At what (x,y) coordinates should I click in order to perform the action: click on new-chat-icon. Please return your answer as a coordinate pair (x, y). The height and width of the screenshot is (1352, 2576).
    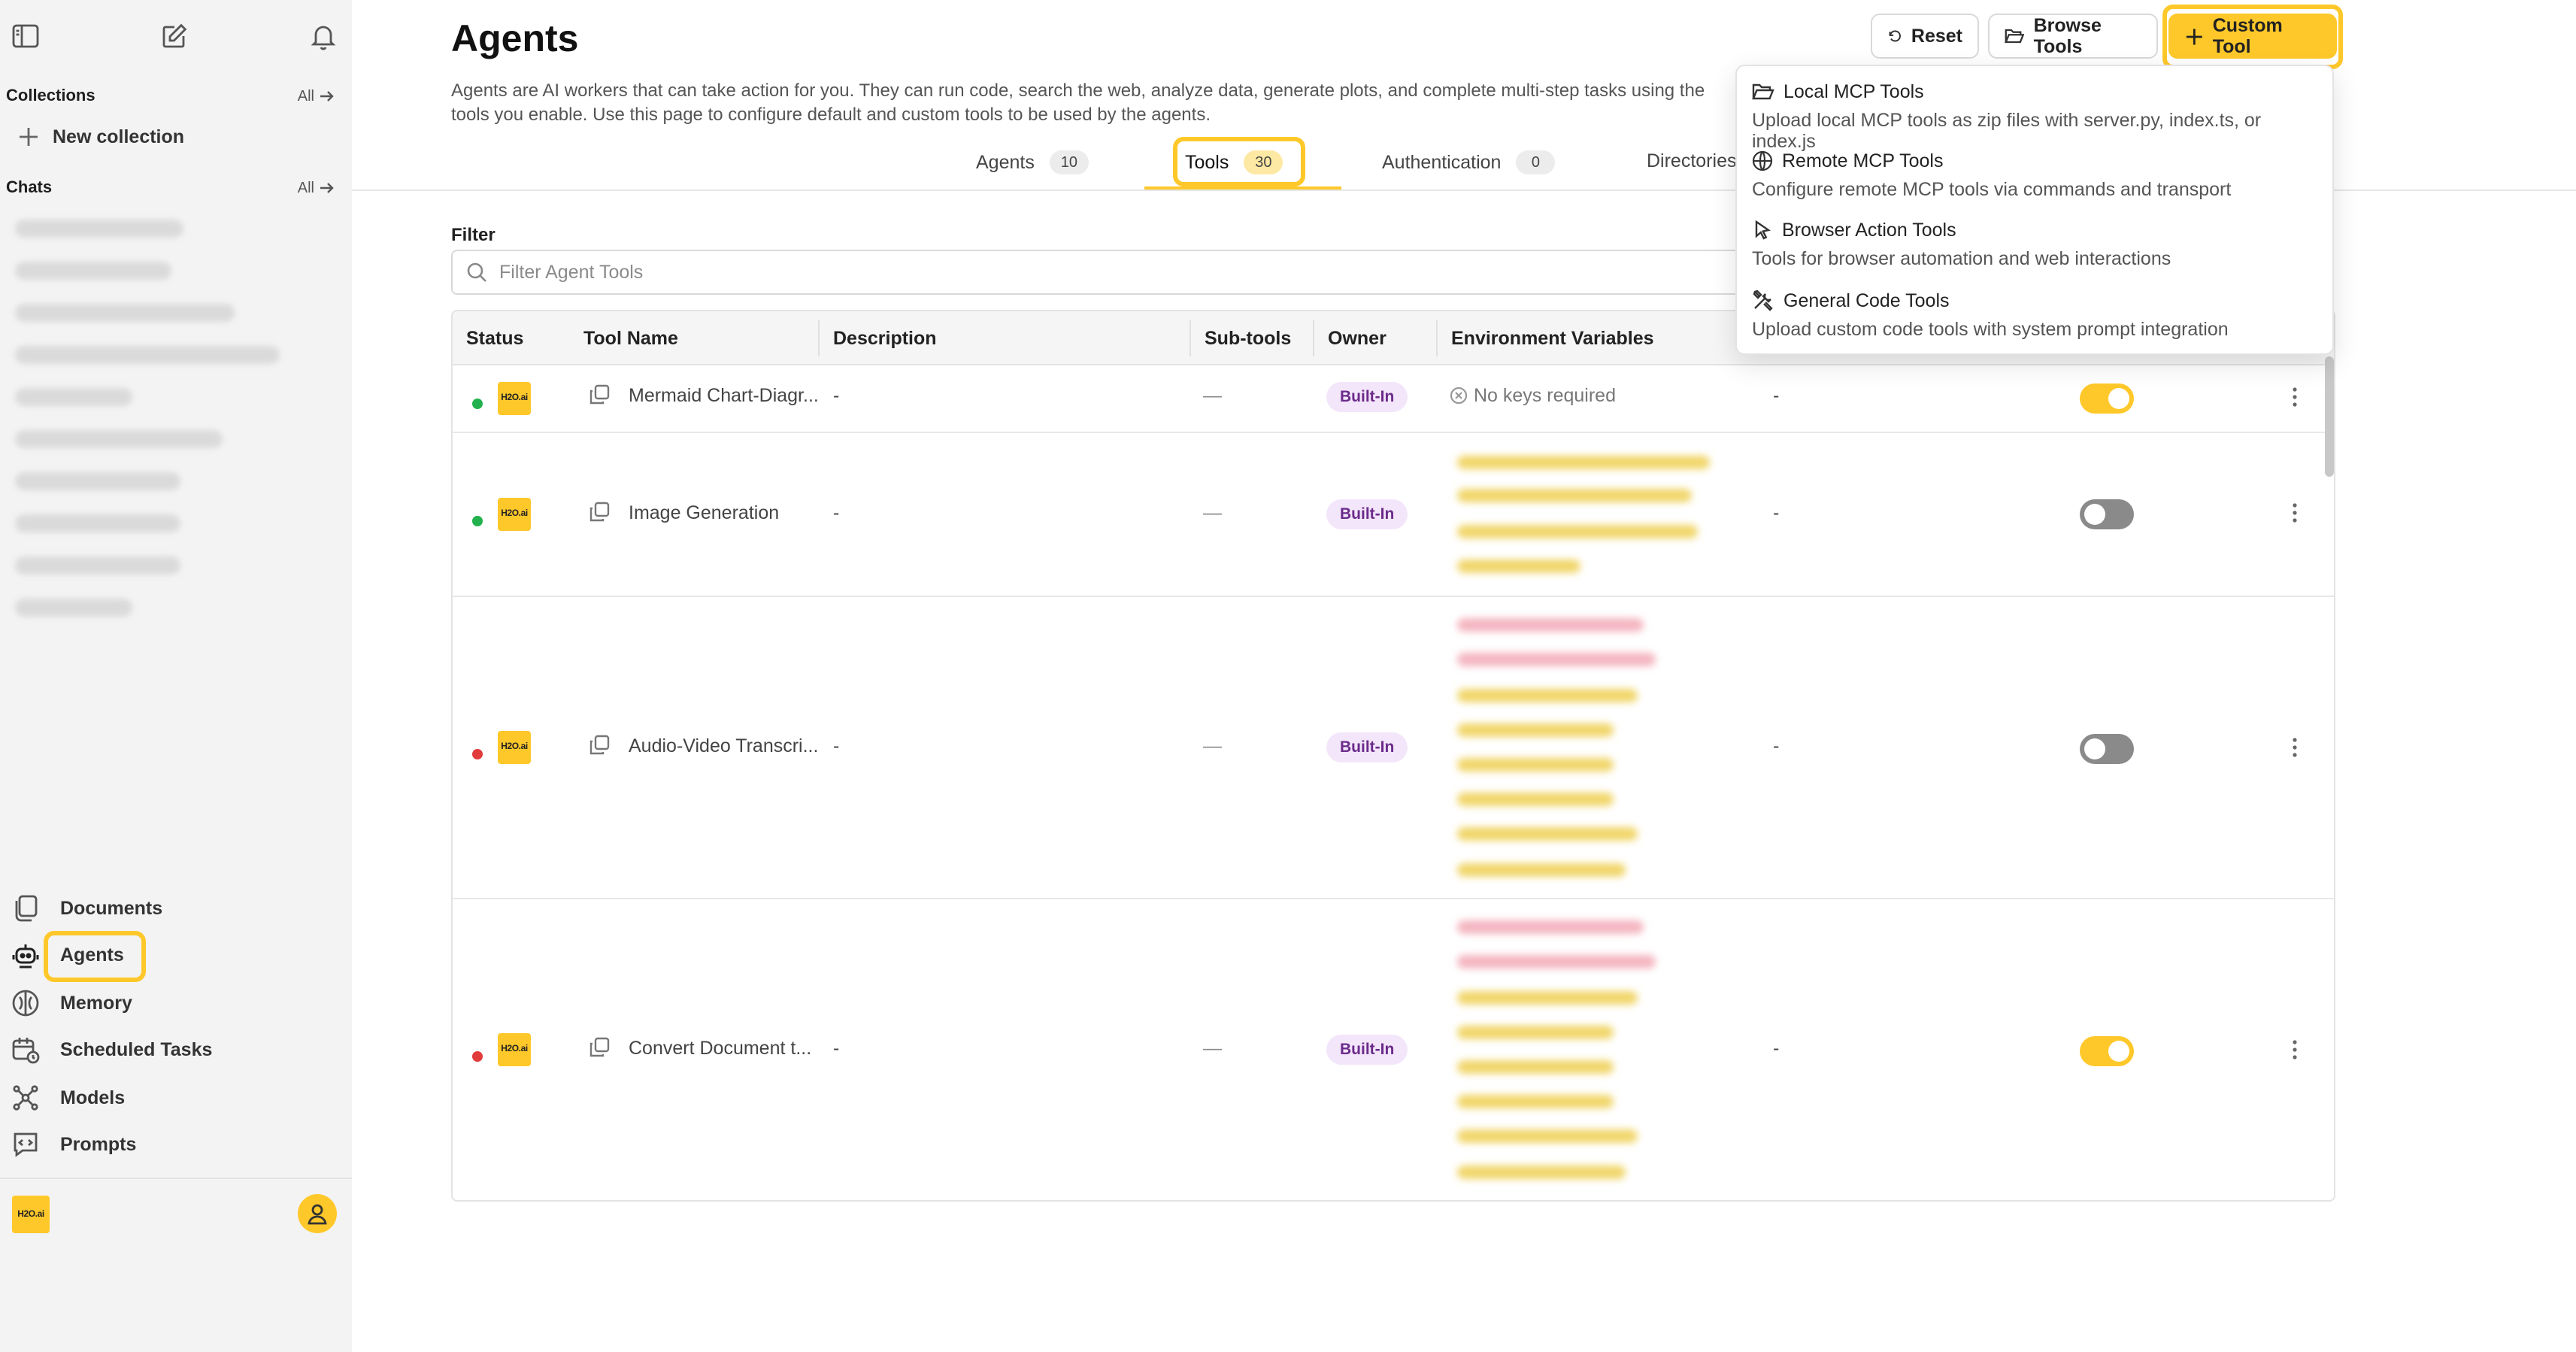
    Looking at the image, I should click on (174, 36).